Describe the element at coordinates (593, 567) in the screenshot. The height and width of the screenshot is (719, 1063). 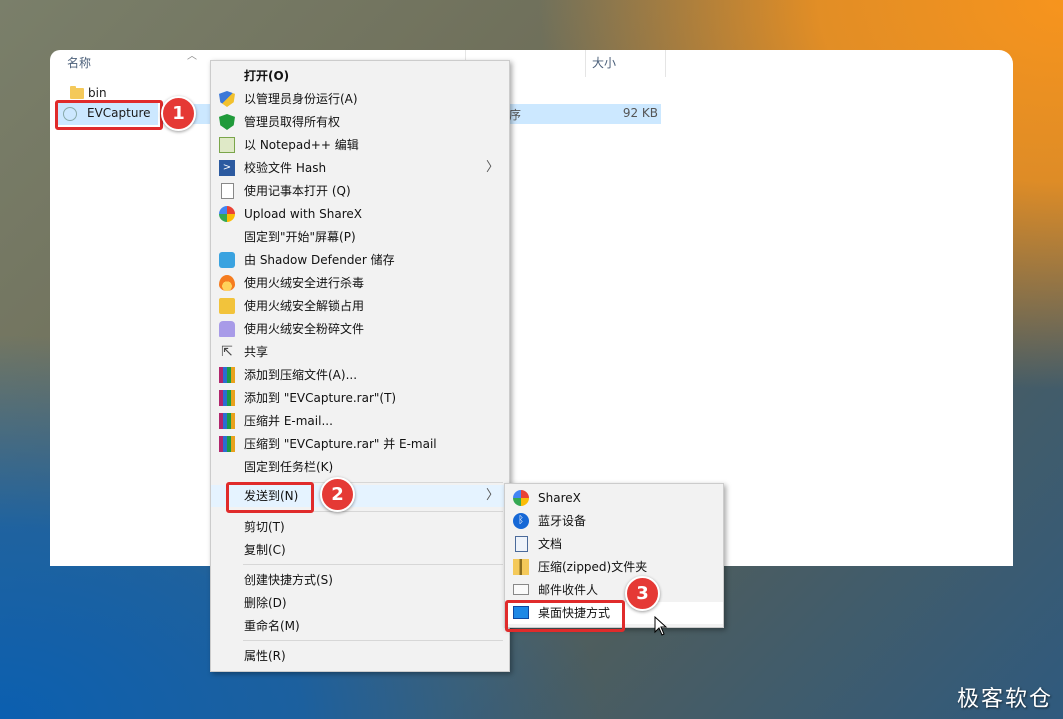
I see `menu-item-label: 压缩(zipped)文件夹` at that location.